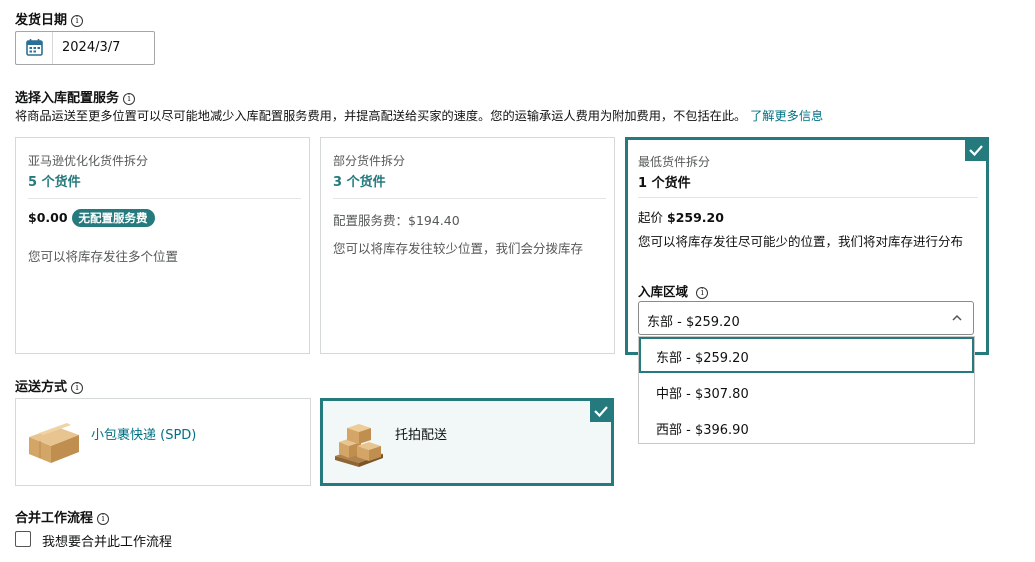 The width and height of the screenshot is (1035, 562). What do you see at coordinates (91, 47) in the screenshot?
I see `ship-date-value: 2024/3/7` at bounding box center [91, 47].